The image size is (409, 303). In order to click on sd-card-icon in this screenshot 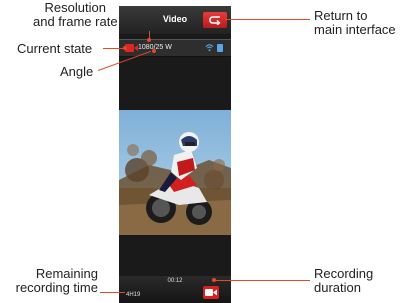, I will do `click(220, 48)`.